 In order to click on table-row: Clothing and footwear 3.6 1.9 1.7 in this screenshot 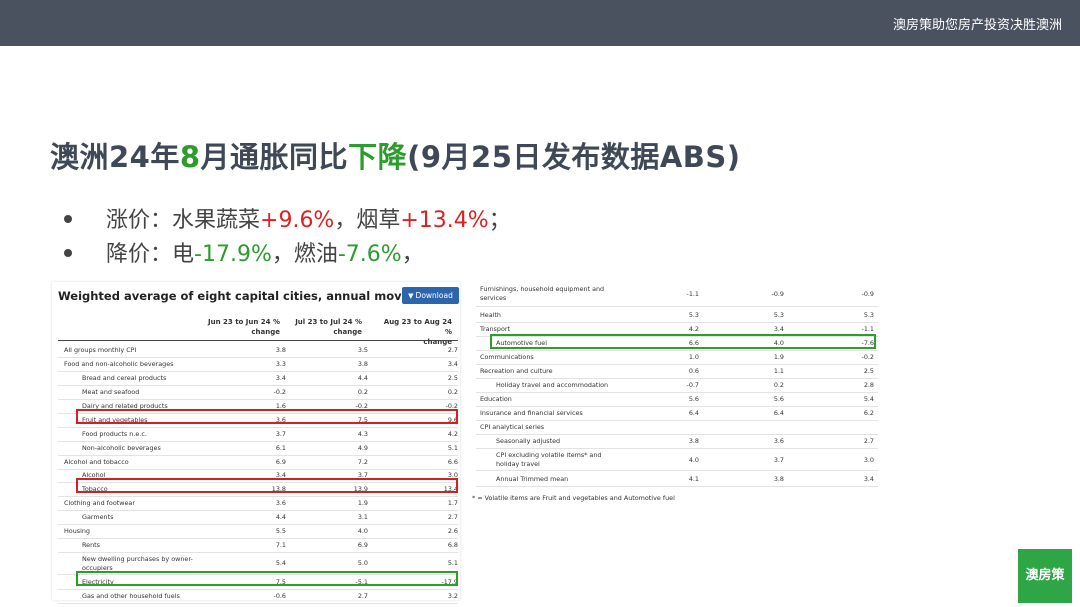, I will do `click(258, 503)`.